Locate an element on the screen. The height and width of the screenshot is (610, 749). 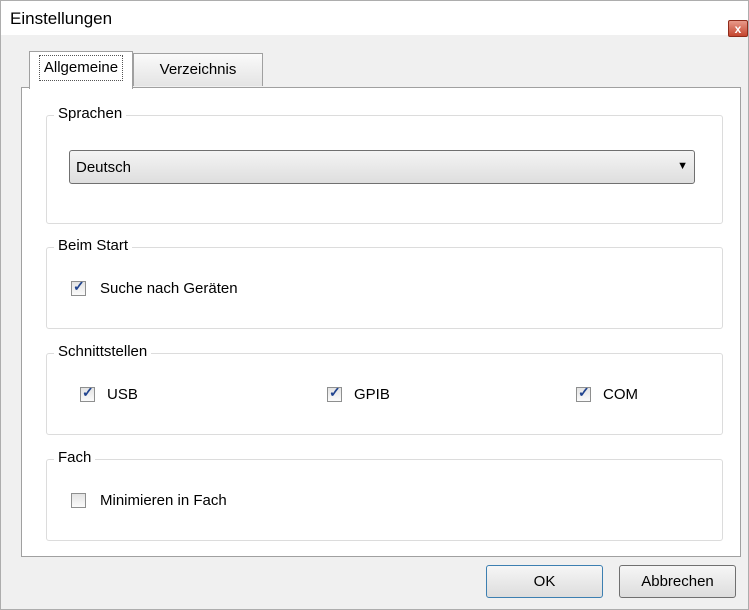
tab-verzeichnis: Verzeichnis is located at coordinates (198, 69).